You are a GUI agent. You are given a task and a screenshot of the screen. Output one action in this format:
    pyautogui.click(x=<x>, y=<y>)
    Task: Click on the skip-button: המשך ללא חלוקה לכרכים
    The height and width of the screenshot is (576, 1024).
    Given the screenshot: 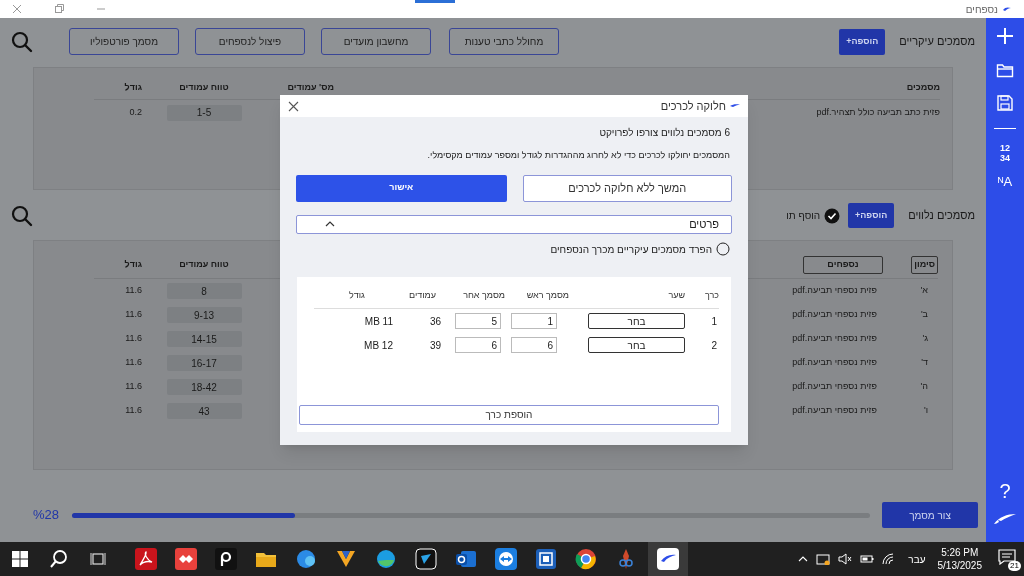 What is the action you would take?
    pyautogui.click(x=627, y=188)
    